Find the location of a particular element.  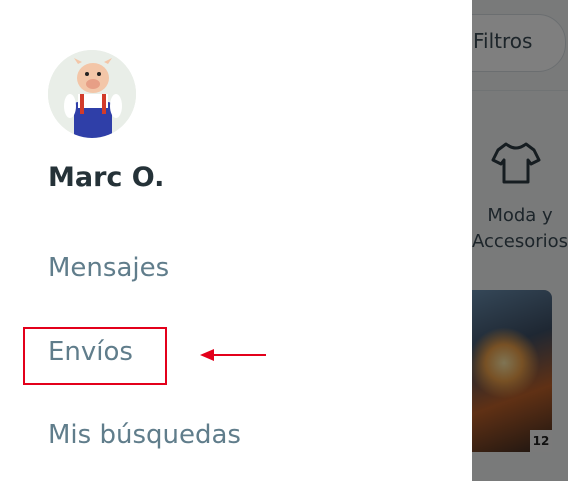

avatar-cartoon-pig-icon is located at coordinates (92, 94).